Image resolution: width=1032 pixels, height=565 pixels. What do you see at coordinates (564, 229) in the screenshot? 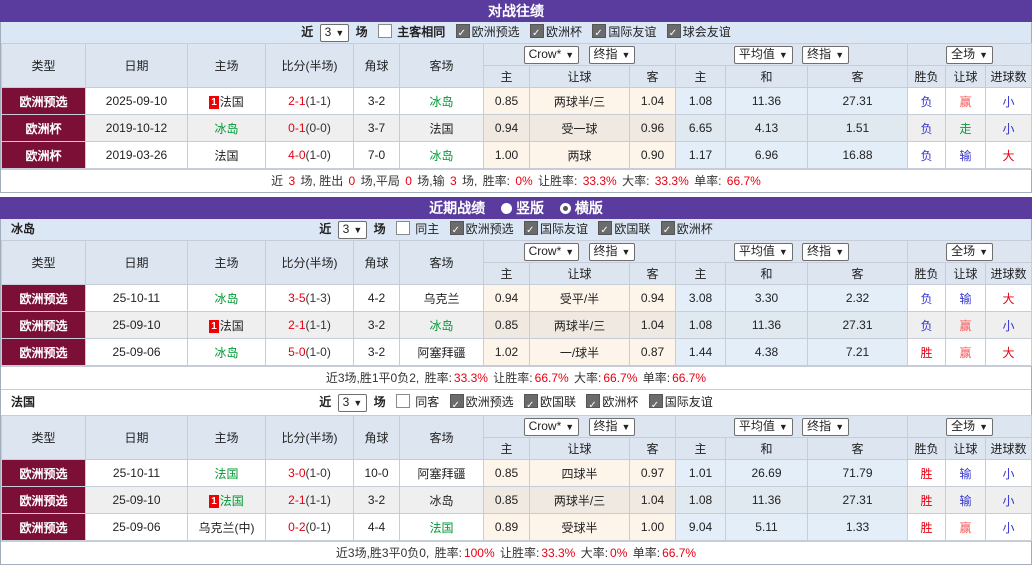
I see `league-label-1: 国际友谊` at bounding box center [564, 229].